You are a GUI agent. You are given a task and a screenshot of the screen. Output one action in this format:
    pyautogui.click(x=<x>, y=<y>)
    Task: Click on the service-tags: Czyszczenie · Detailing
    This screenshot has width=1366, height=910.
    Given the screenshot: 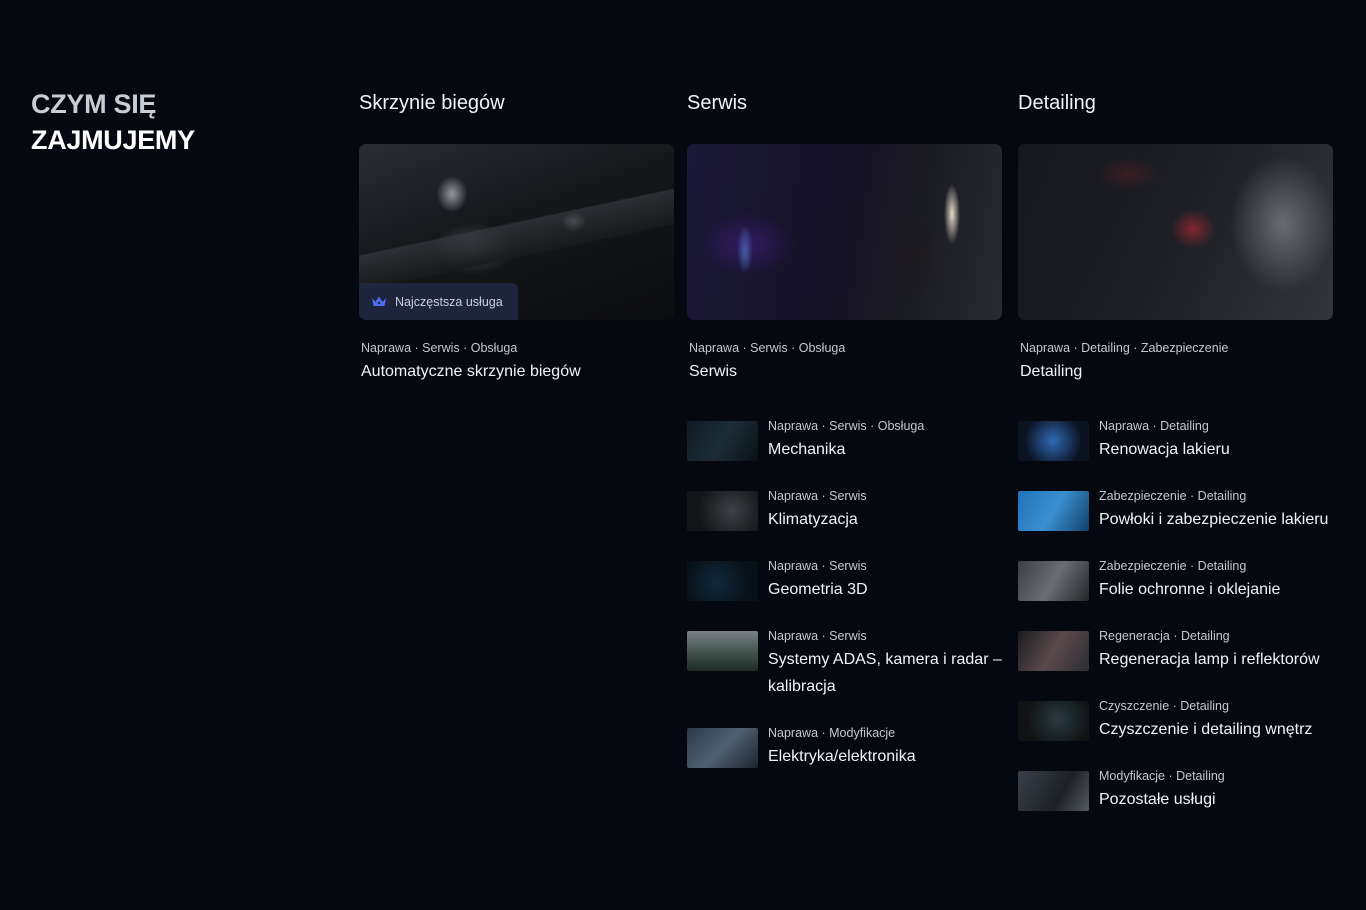 What is the action you would take?
    pyautogui.click(x=1164, y=706)
    